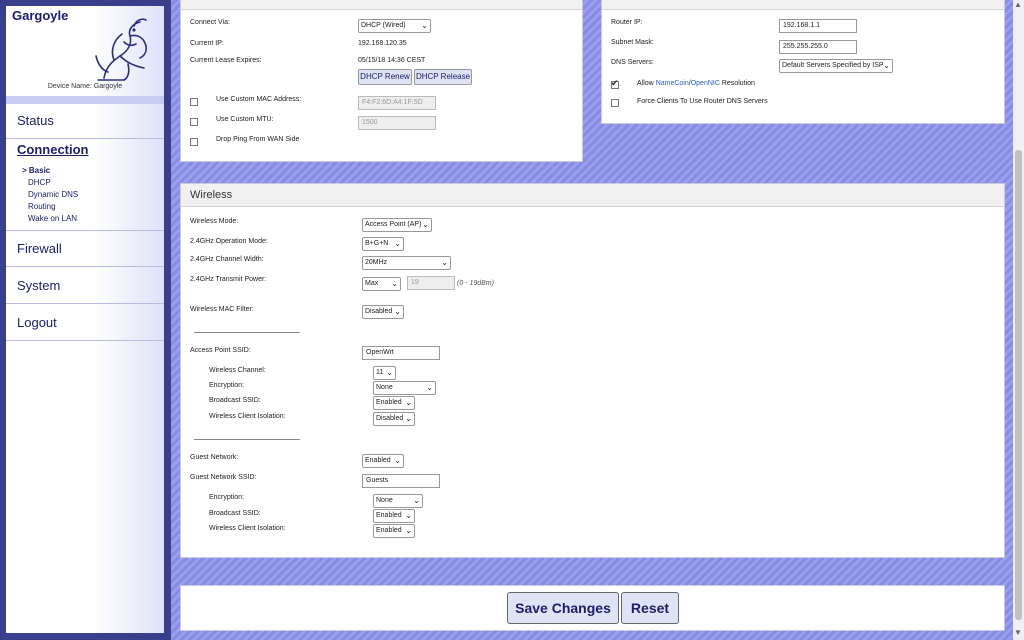 This screenshot has width=1024, height=640. What do you see at coordinates (378, 460) in the screenshot?
I see `guest-network-value: Enabled` at bounding box center [378, 460].